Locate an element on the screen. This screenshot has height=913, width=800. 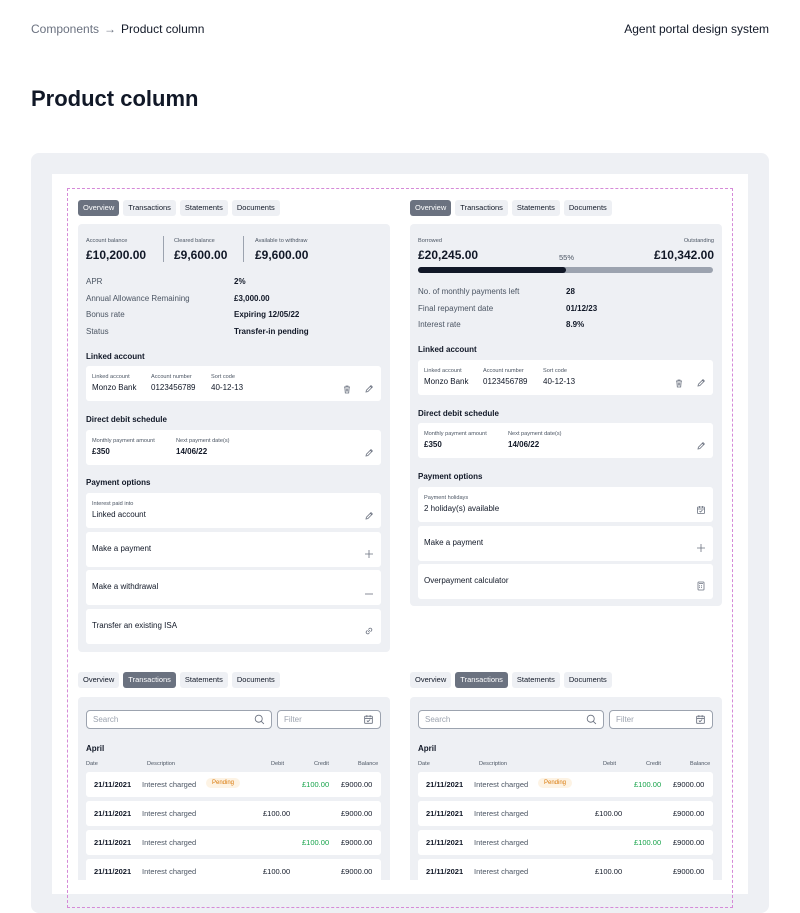
interest-paid-card: Interest paid into Linked account is located at coordinates (233, 510).